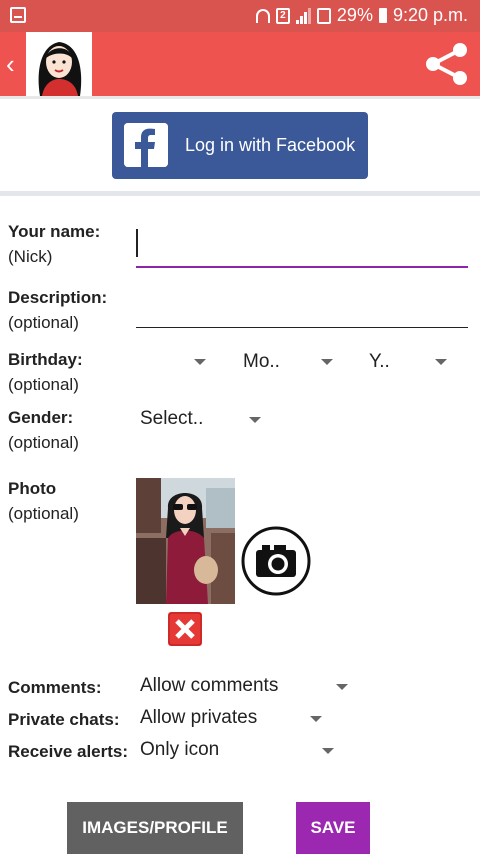 The width and height of the screenshot is (480, 854). Describe the element at coordinates (54, 231) in the screenshot. I see `name-label-text: Your name:` at that location.